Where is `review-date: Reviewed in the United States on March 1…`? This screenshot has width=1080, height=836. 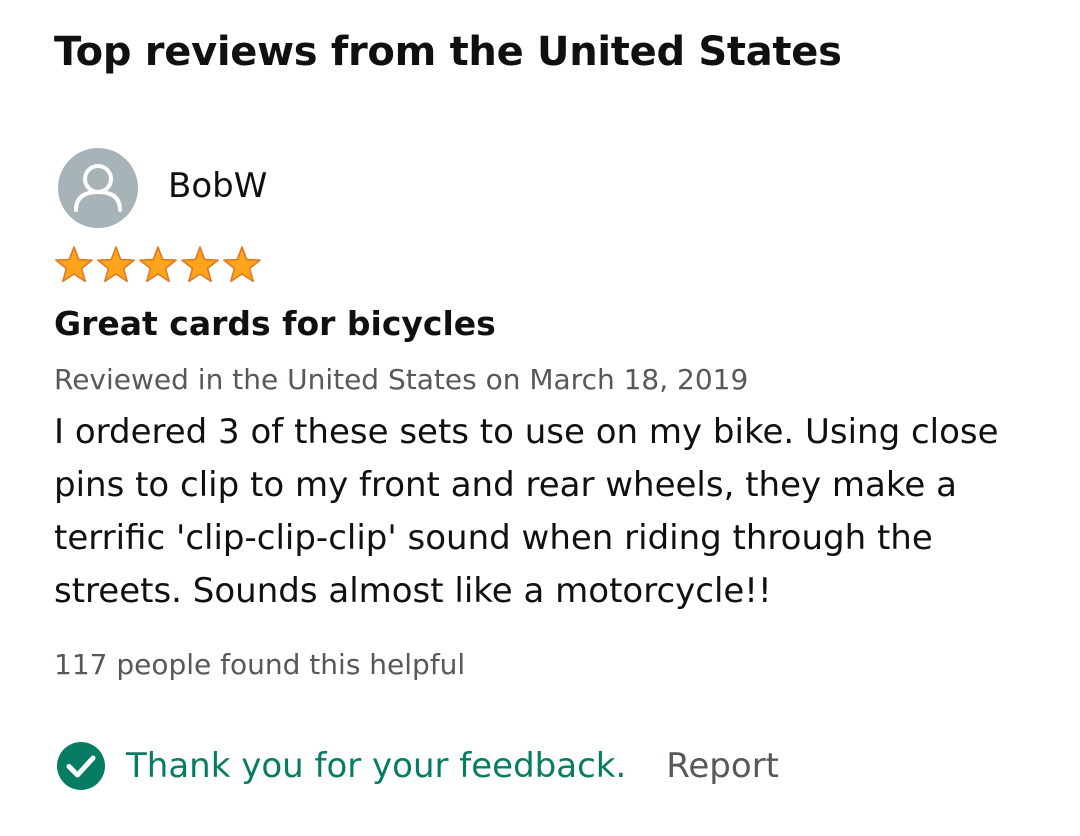
review-date: Reviewed in the United States on March 1… is located at coordinates (401, 379).